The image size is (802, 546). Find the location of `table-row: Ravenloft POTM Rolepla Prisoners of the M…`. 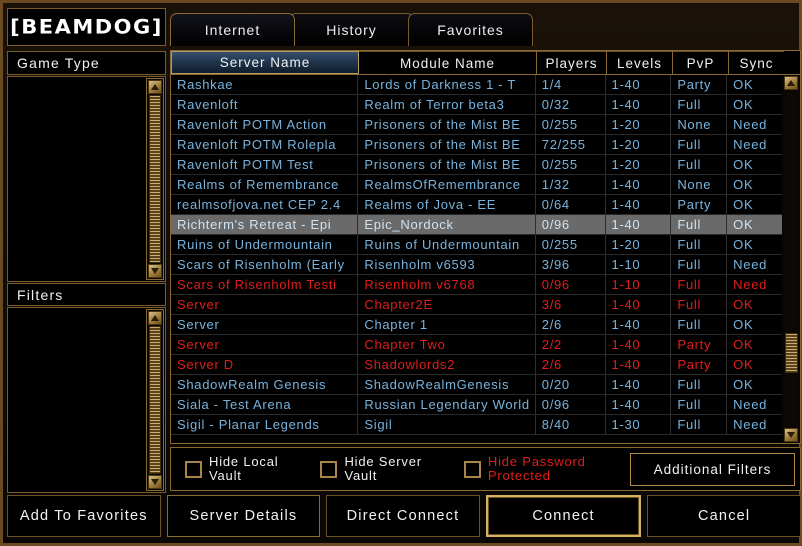

table-row: Ravenloft POTM Rolepla Prisoners of the M… is located at coordinates (476, 145).